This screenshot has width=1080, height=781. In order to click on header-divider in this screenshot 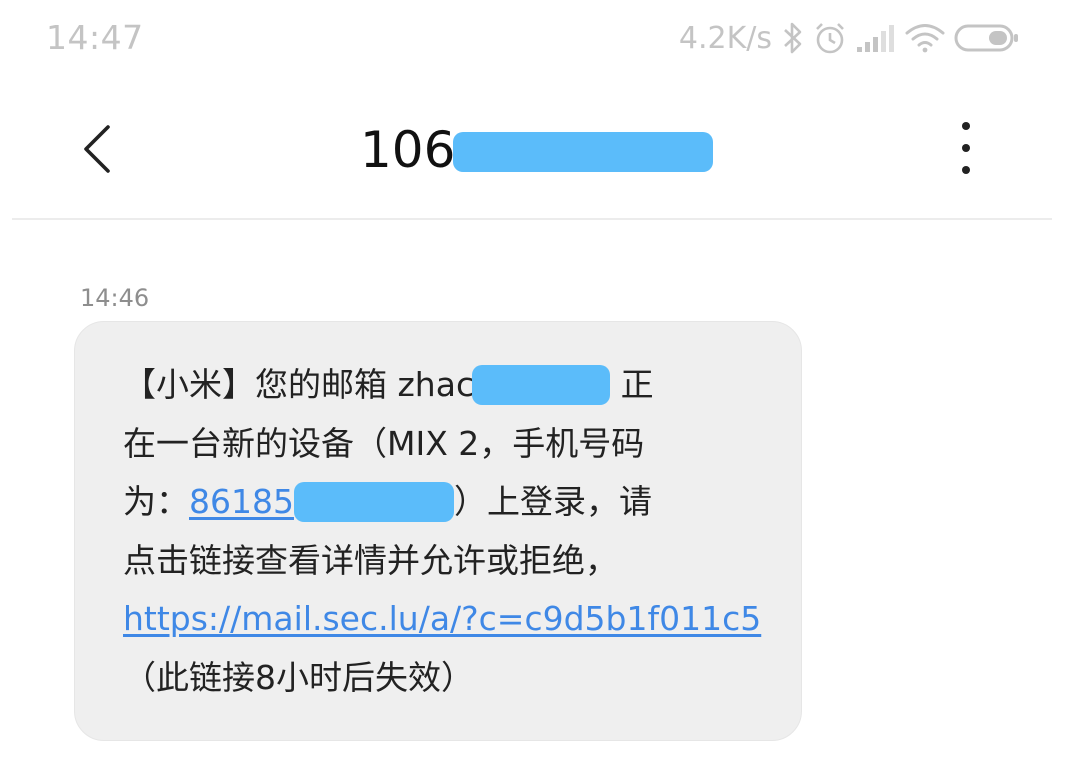, I will do `click(532, 219)`.